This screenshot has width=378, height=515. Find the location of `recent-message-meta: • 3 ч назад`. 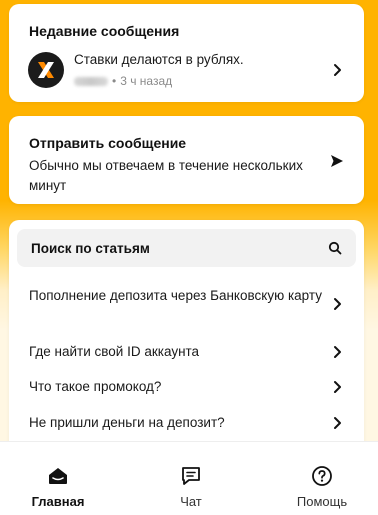

recent-message-meta: • 3 ч назад is located at coordinates (123, 81).